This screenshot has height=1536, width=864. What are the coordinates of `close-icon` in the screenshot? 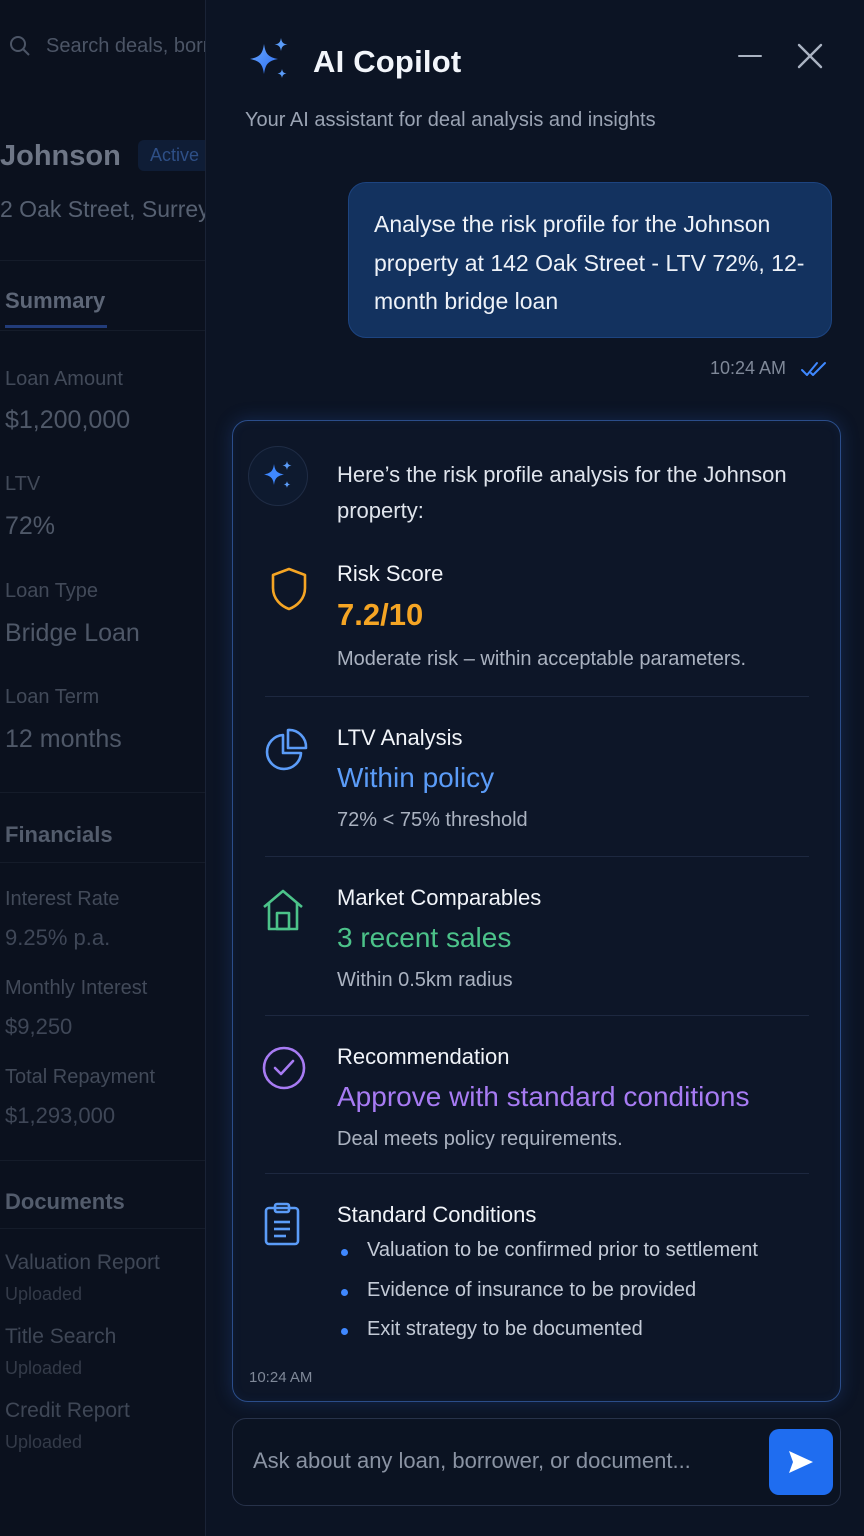 It's located at (810, 56).